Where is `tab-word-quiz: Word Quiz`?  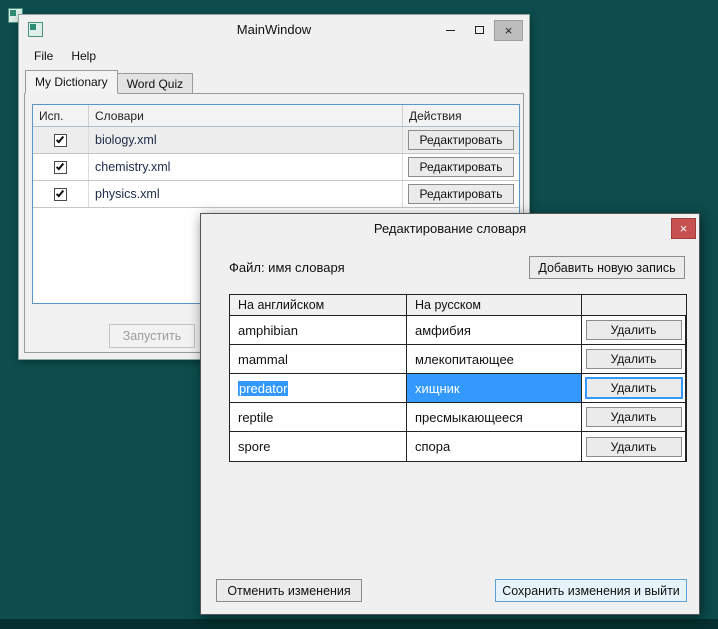 tab-word-quiz: Word Quiz is located at coordinates (155, 83).